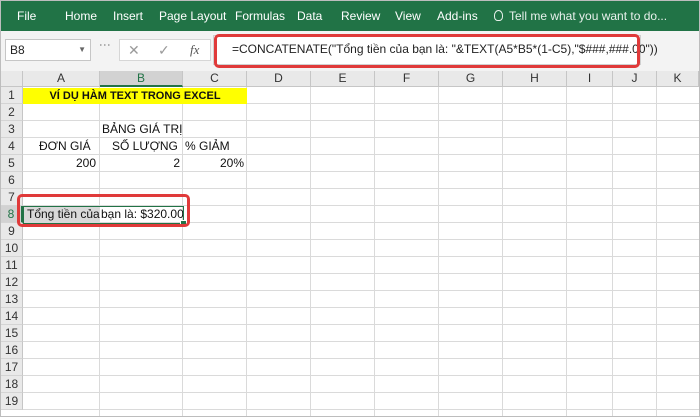  What do you see at coordinates (134, 50) in the screenshot?
I see `cancel-icon: ✕` at bounding box center [134, 50].